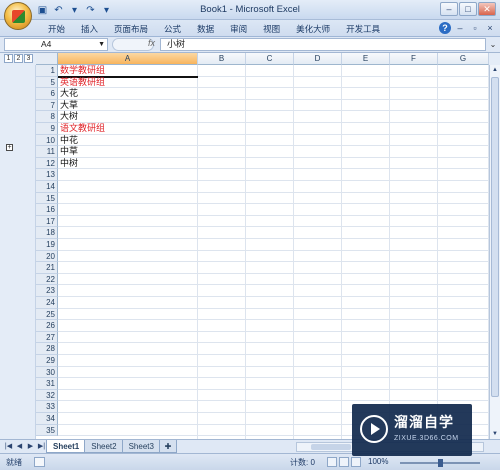 The image size is (500, 470). Describe the element at coordinates (318, 59) in the screenshot. I see `column-header: D` at that location.